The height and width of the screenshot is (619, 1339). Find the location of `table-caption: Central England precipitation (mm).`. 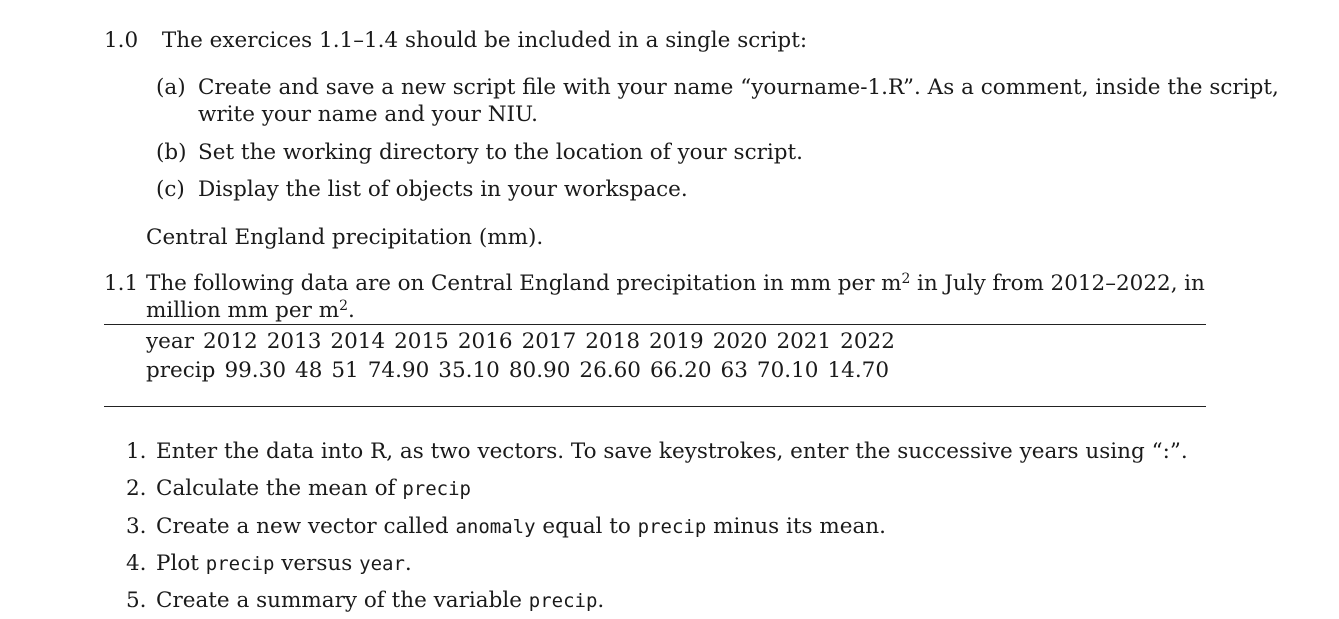

table-caption: Central England precipitation (mm). is located at coordinates (345, 237).